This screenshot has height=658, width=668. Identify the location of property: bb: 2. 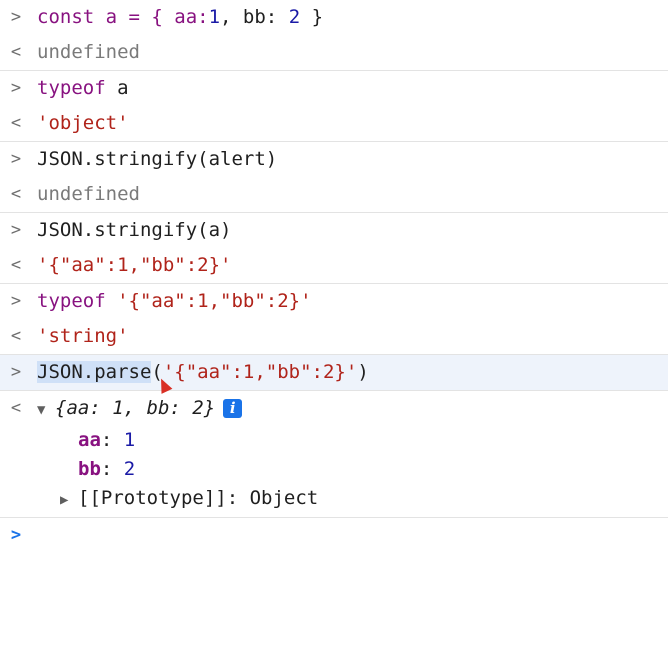
(107, 469).